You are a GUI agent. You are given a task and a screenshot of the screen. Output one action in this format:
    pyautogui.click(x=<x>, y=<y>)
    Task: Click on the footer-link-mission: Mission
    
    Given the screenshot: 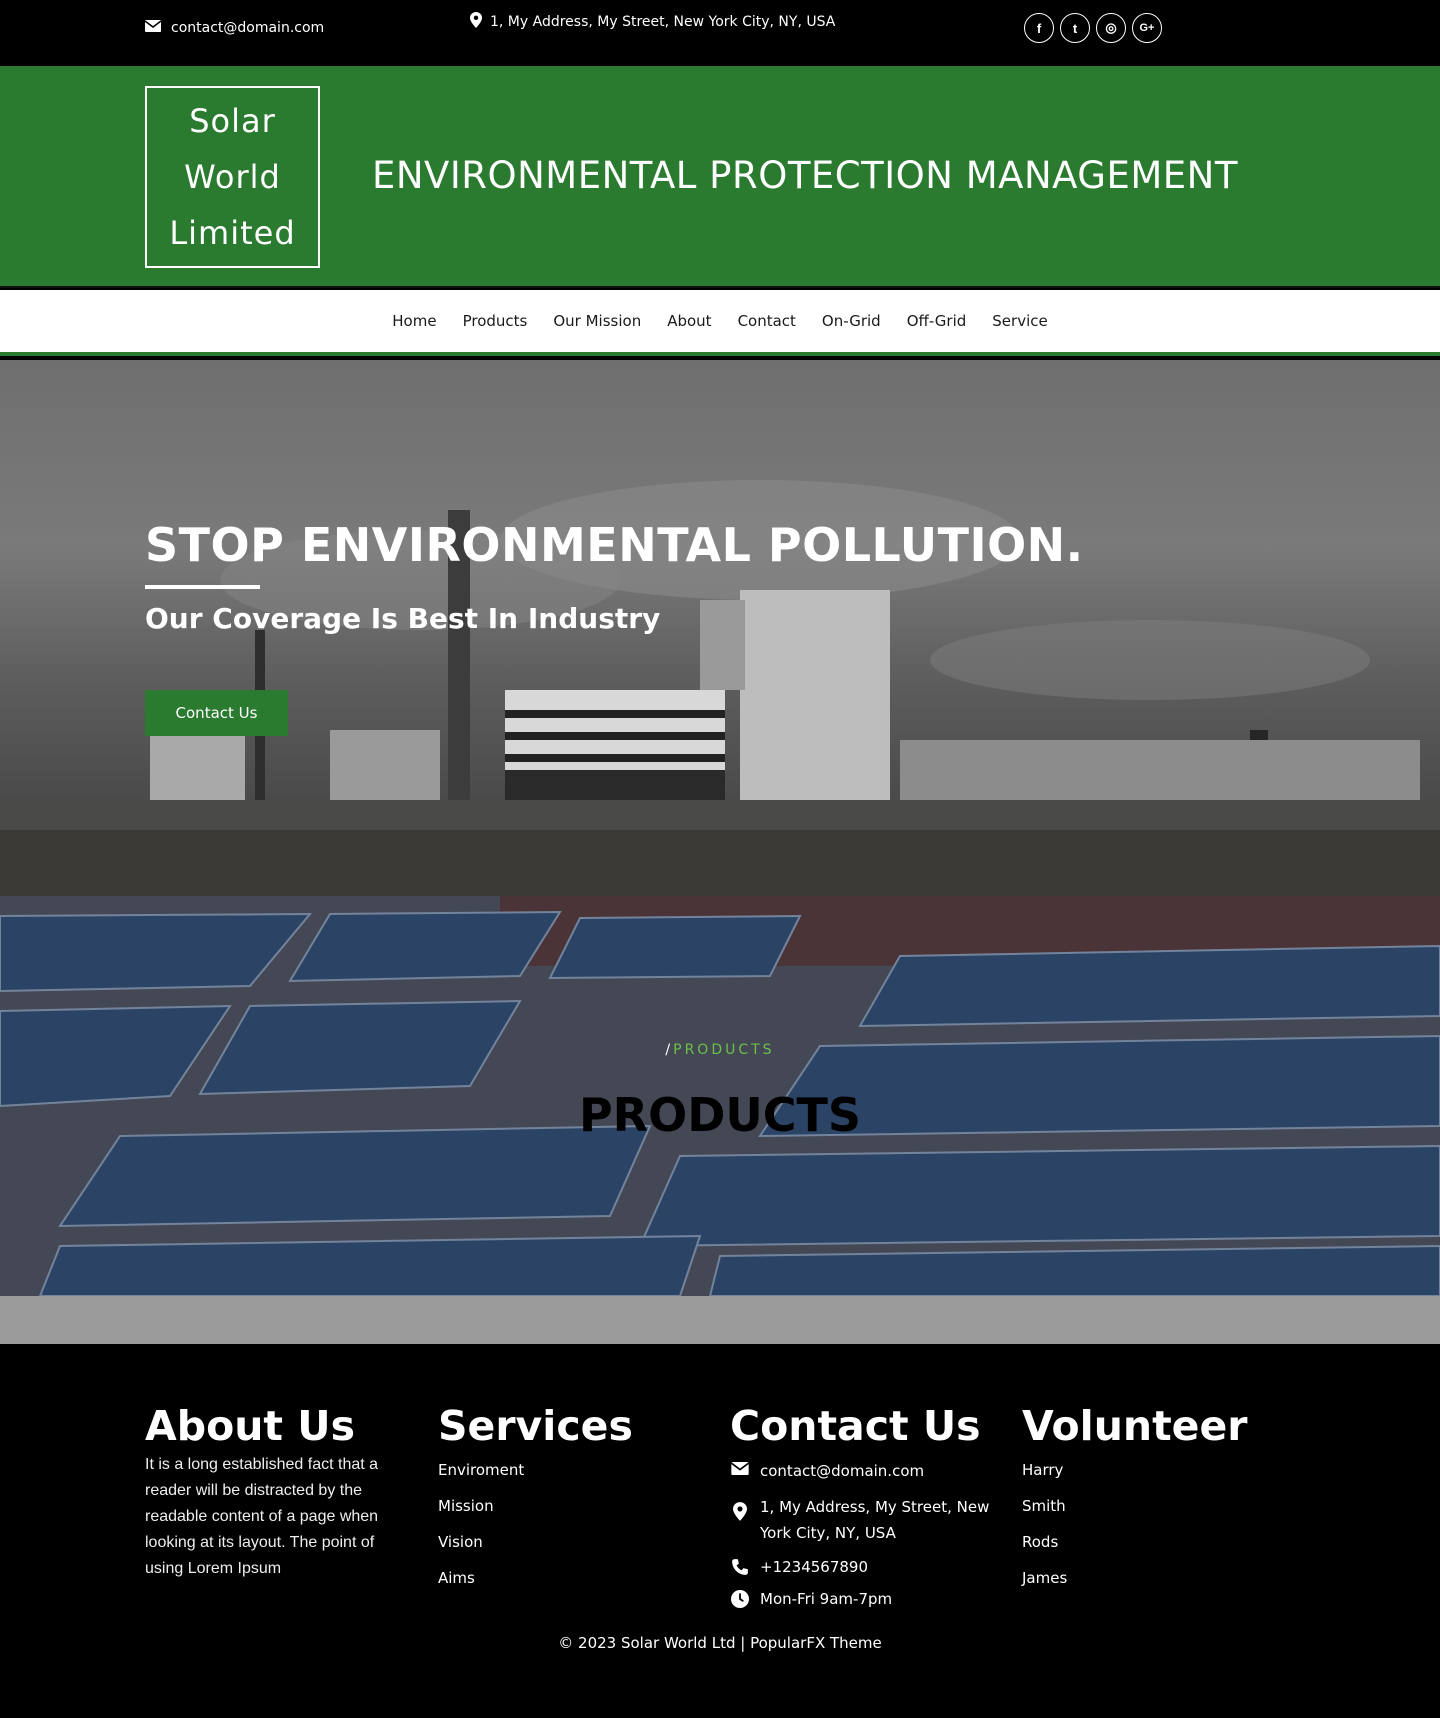 What is the action you would take?
    pyautogui.click(x=568, y=1506)
    